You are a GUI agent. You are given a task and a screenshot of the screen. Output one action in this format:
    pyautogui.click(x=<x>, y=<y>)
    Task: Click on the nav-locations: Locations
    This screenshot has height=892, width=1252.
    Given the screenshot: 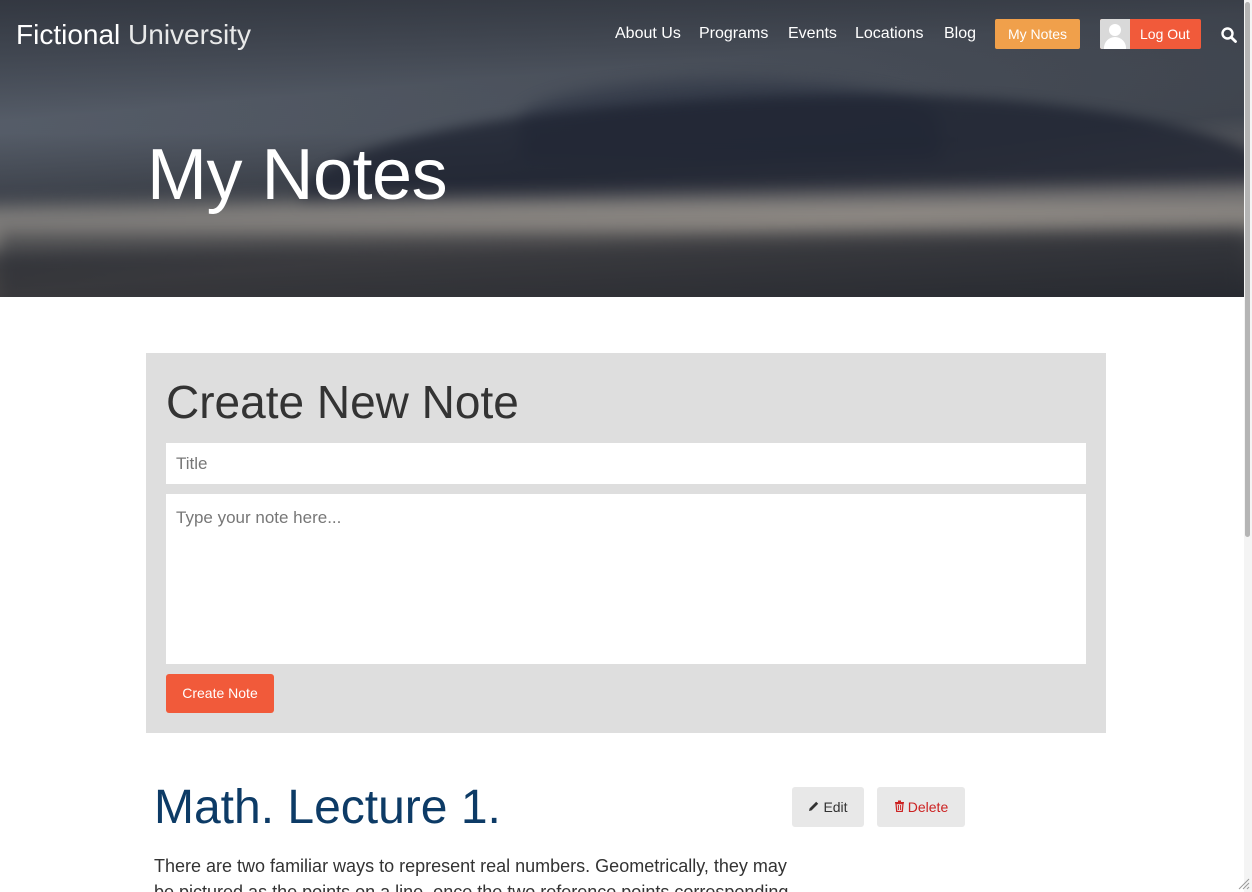 What is the action you would take?
    pyautogui.click(x=889, y=34)
    